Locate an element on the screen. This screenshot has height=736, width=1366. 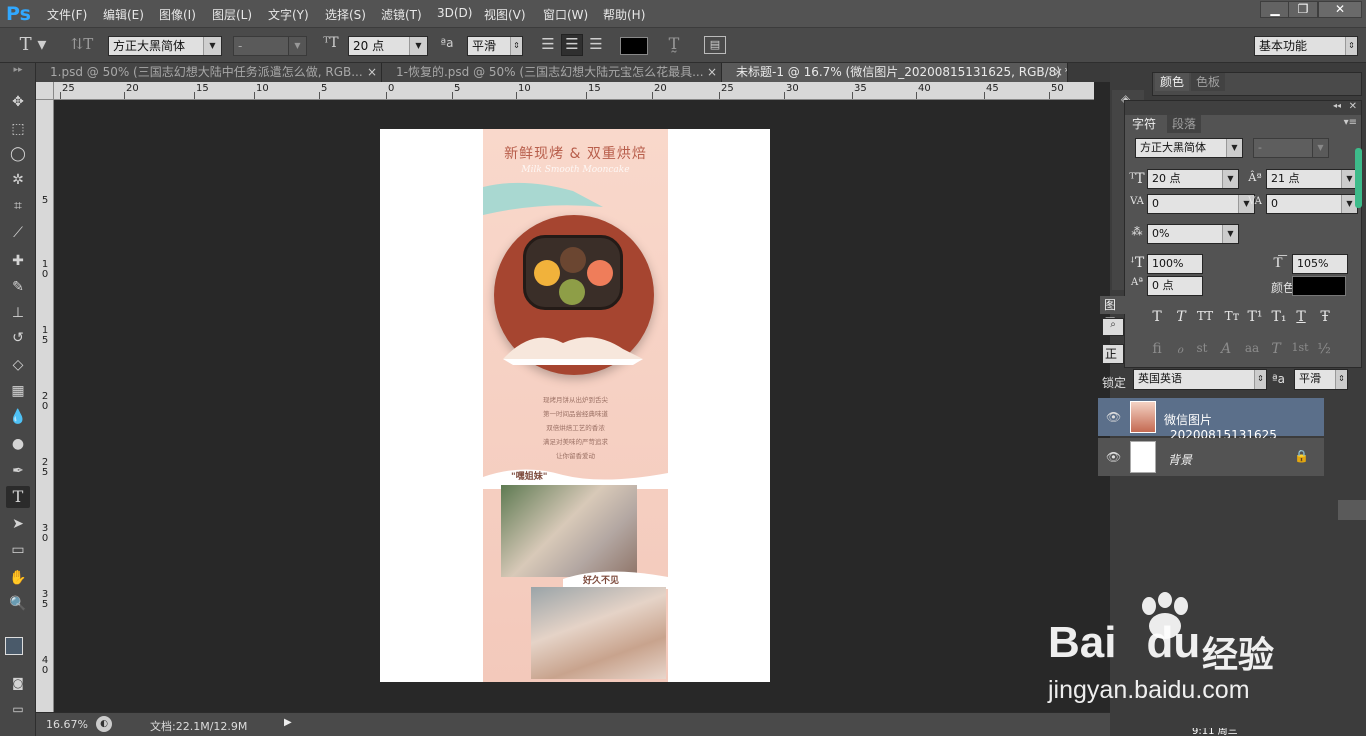
quick-mask-icon: ◙ is located at coordinates (18, 683).